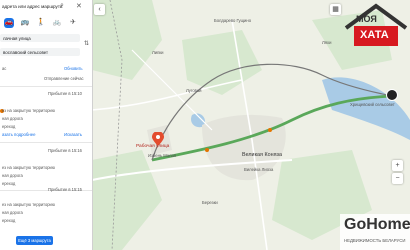 The height and width of the screenshot is (250, 410). Describe the element at coordinates (73, 68) in the screenshot. I see `reset-button: Обновить` at that location.